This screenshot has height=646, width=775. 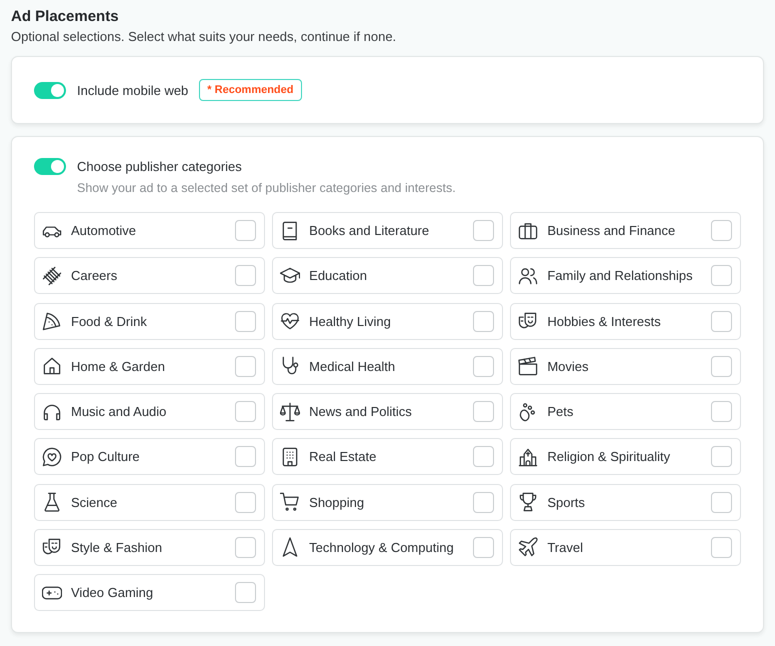 I want to click on section-subtitle: Optional selections. Select what suits your needs, continue if none., so click(x=204, y=37).